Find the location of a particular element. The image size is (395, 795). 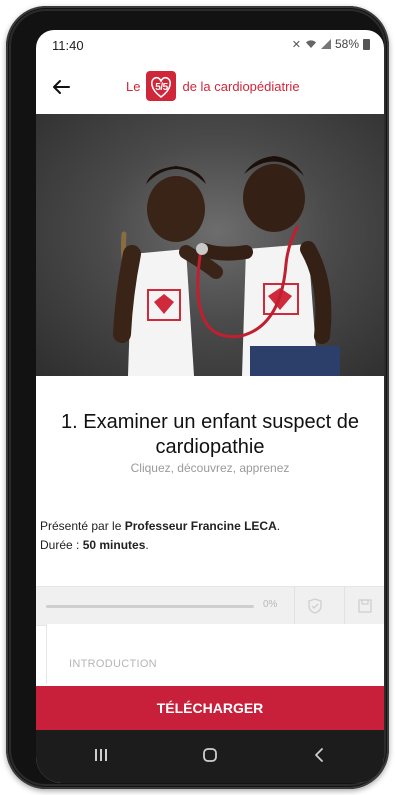

duration-line: Durée : 50 minutes. is located at coordinates (94, 545).